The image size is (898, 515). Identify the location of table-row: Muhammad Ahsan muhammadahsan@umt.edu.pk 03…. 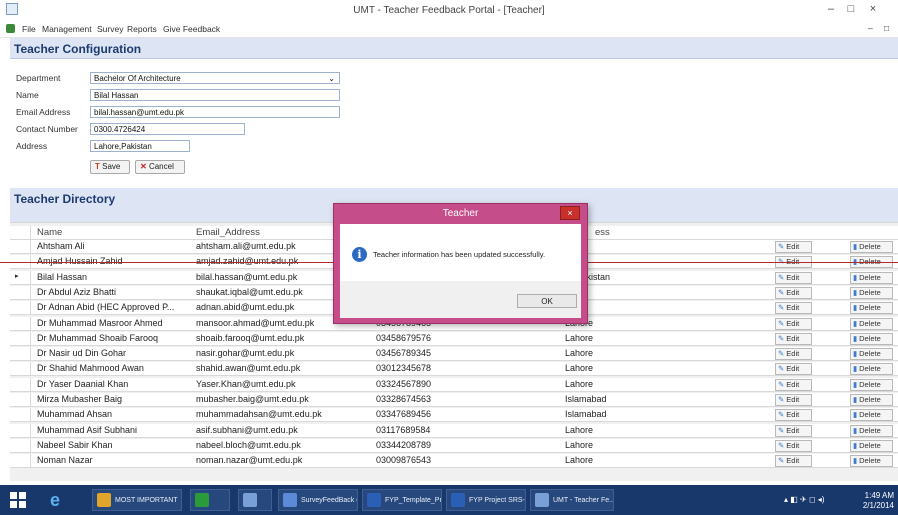
(454, 415).